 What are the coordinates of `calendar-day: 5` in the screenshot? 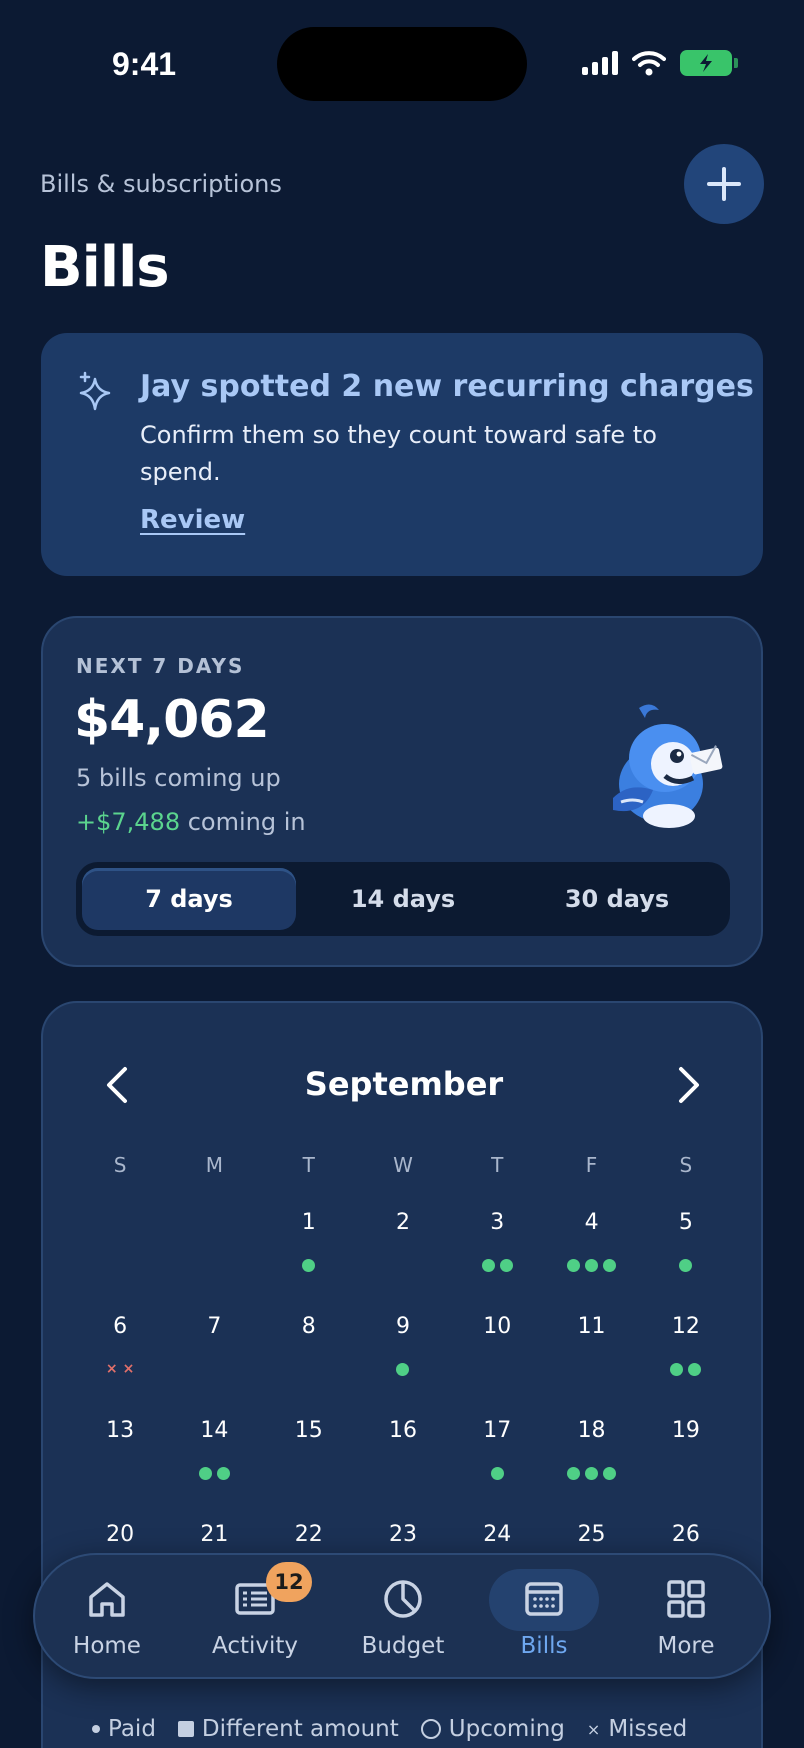 It's located at (686, 1262).